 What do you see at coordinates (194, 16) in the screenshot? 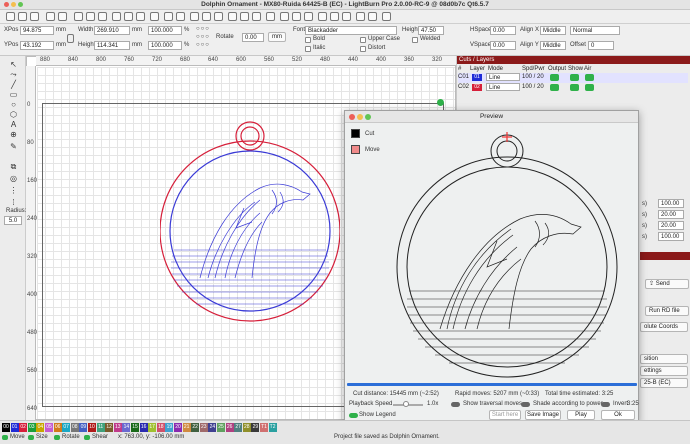
I see `preview-icon` at bounding box center [194, 16].